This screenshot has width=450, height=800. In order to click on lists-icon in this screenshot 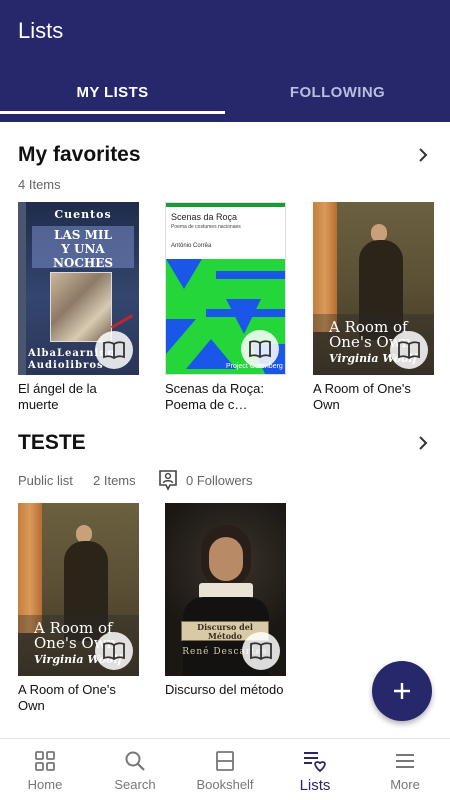, I will do `click(315, 762)`.